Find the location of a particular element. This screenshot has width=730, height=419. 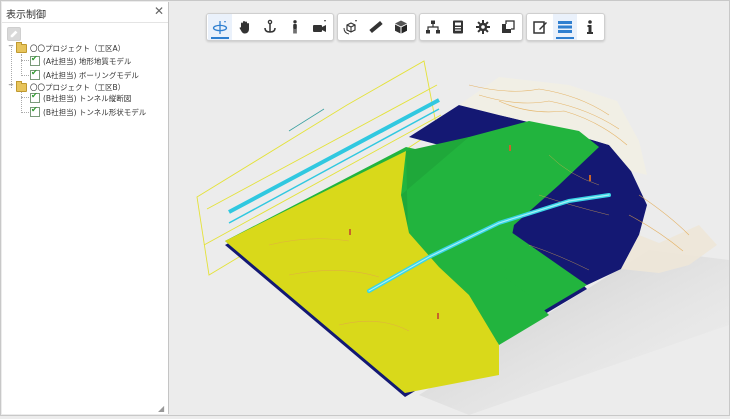

tree-layer-item: (A社担当) 地形地質モデル is located at coordinates (81, 60).